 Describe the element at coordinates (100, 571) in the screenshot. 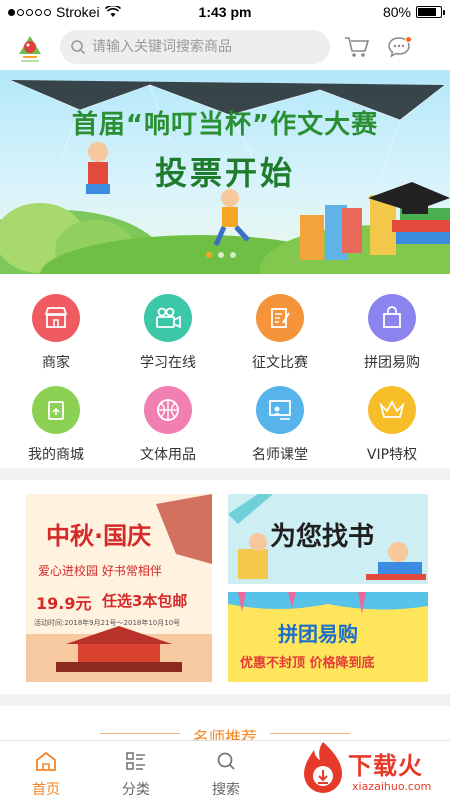

I see `promo-left-line1: 爱心进校园 好书常相伴` at that location.